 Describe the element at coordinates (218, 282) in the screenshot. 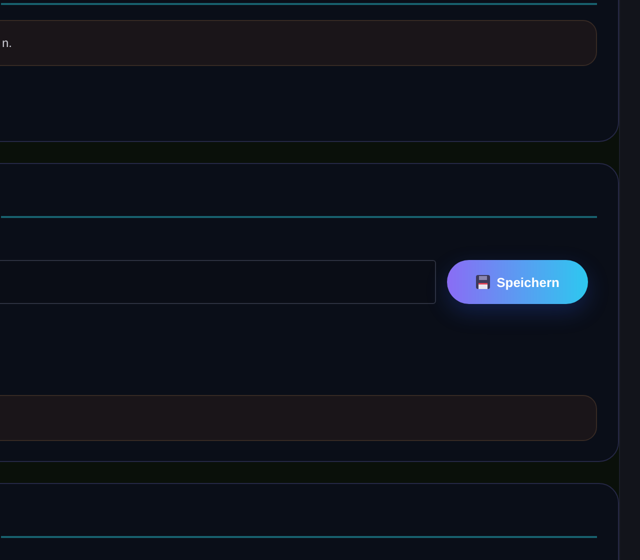

I see `input-field` at that location.